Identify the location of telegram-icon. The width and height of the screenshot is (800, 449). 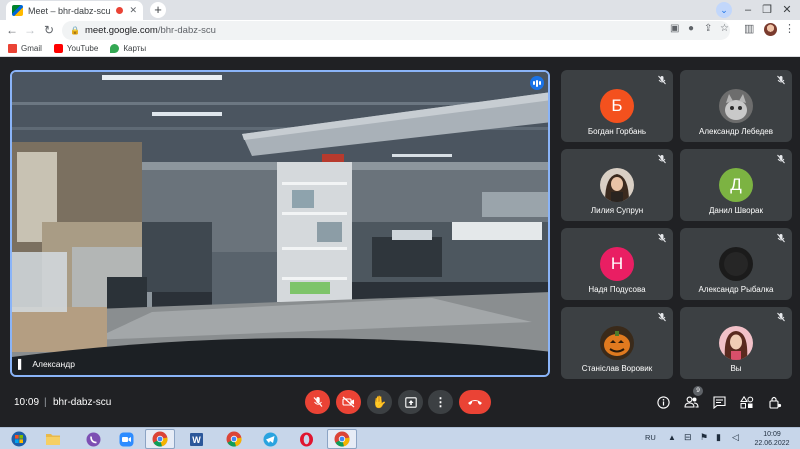
(270, 439).